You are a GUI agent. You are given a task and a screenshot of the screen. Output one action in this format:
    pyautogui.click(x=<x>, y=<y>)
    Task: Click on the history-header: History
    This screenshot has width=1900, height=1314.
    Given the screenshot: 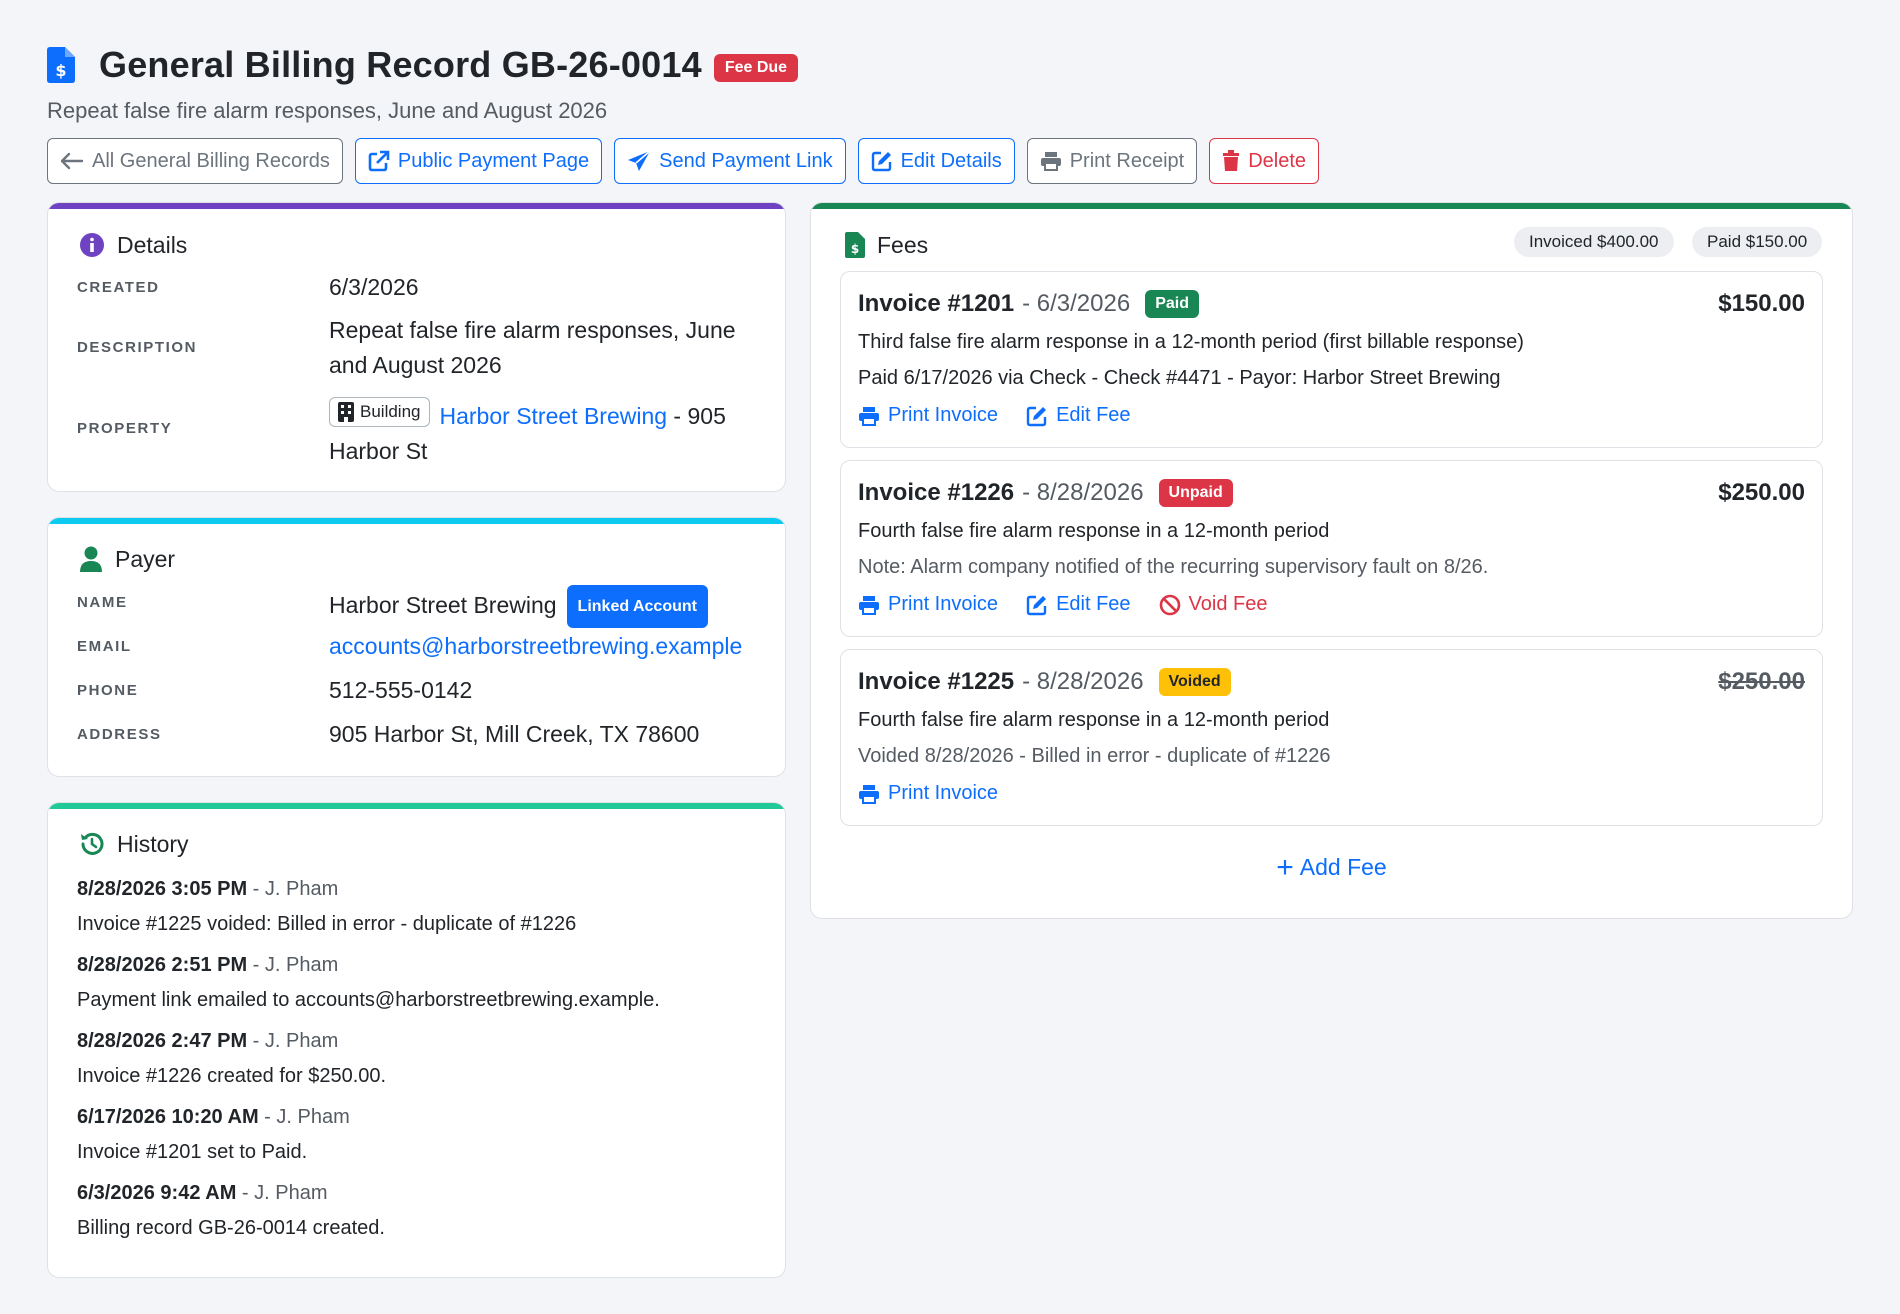 What is the action you would take?
    pyautogui.click(x=134, y=844)
    